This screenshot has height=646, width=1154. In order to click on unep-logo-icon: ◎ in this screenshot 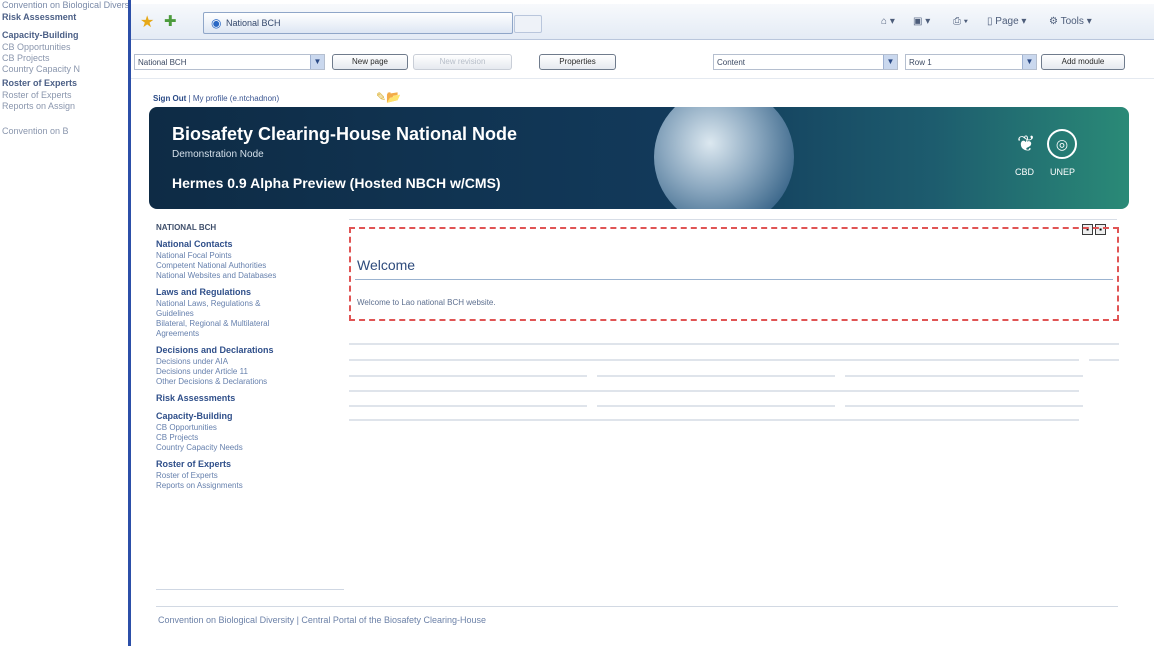, I will do `click(1062, 144)`.